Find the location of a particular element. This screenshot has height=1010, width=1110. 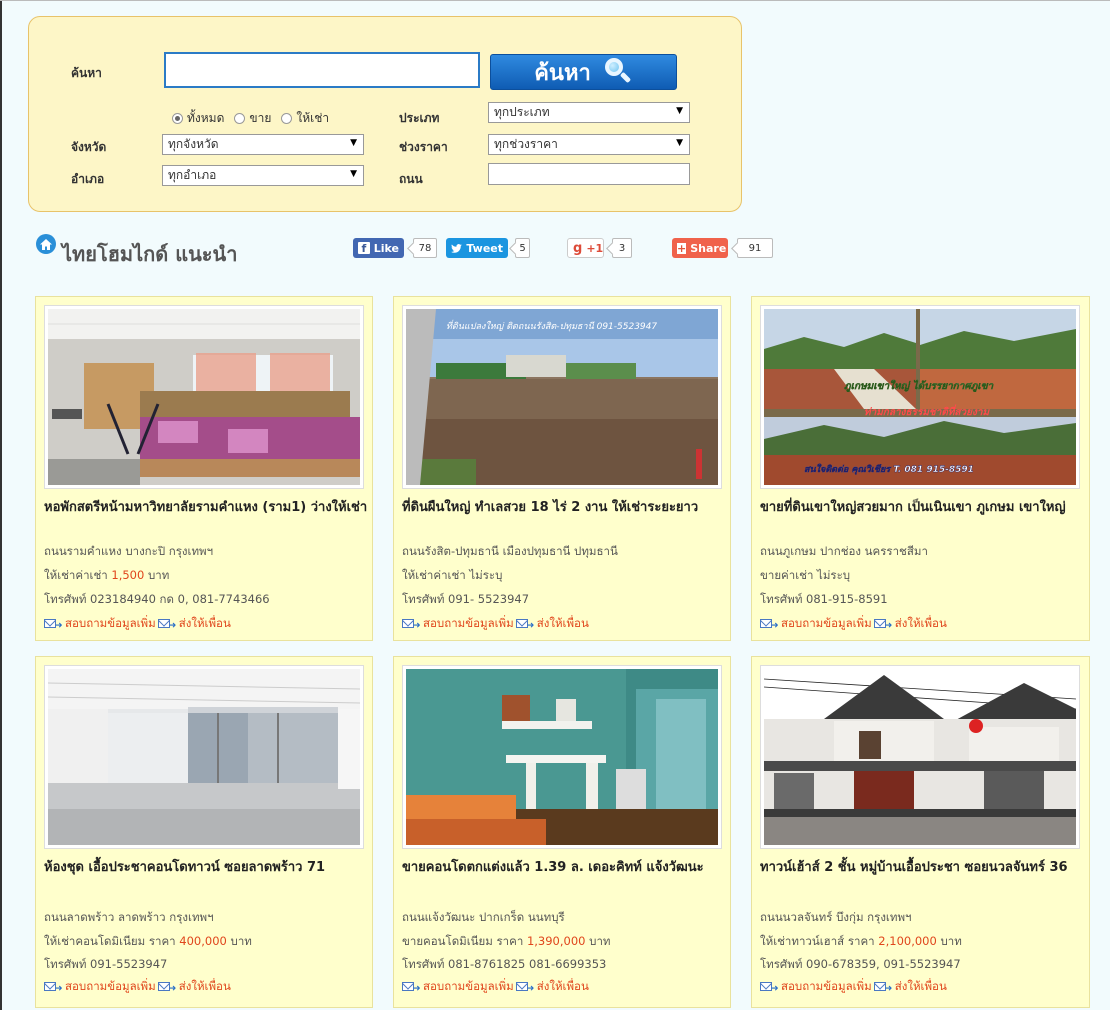

listing-location: ถนนลาดพร้าว ลาดพร้าว กรุงเทพฯ is located at coordinates (129, 917).